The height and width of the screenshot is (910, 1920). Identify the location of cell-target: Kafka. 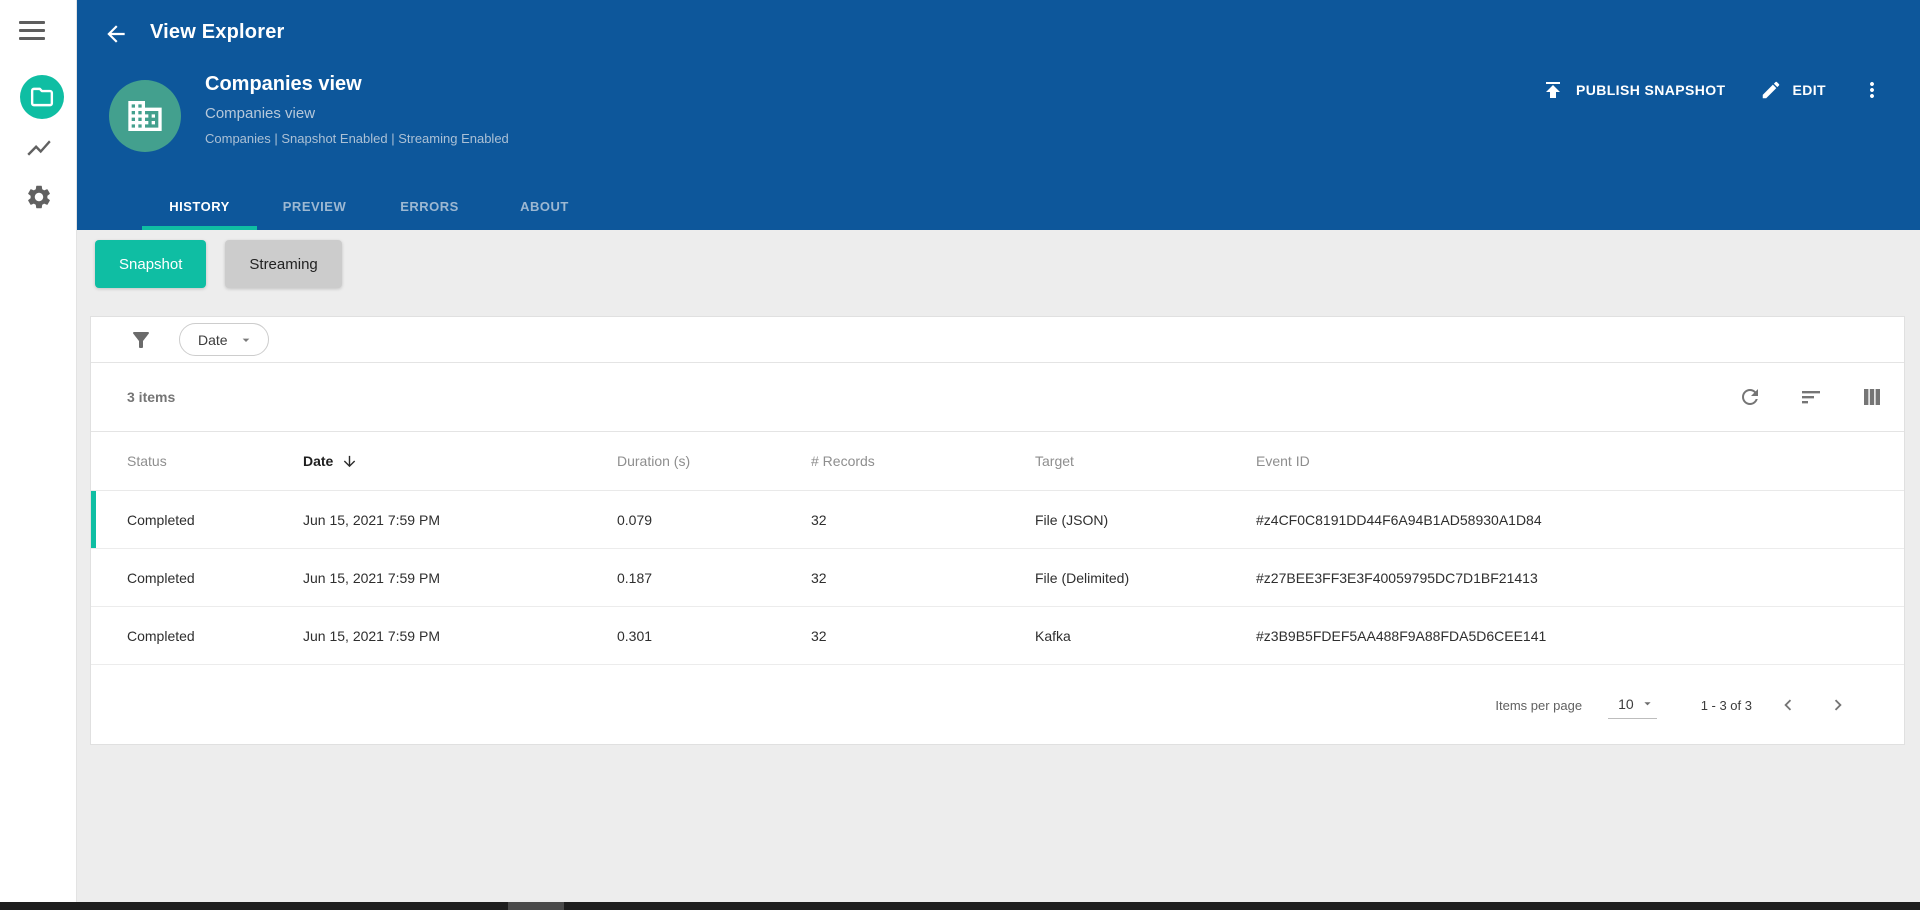
(1053, 635).